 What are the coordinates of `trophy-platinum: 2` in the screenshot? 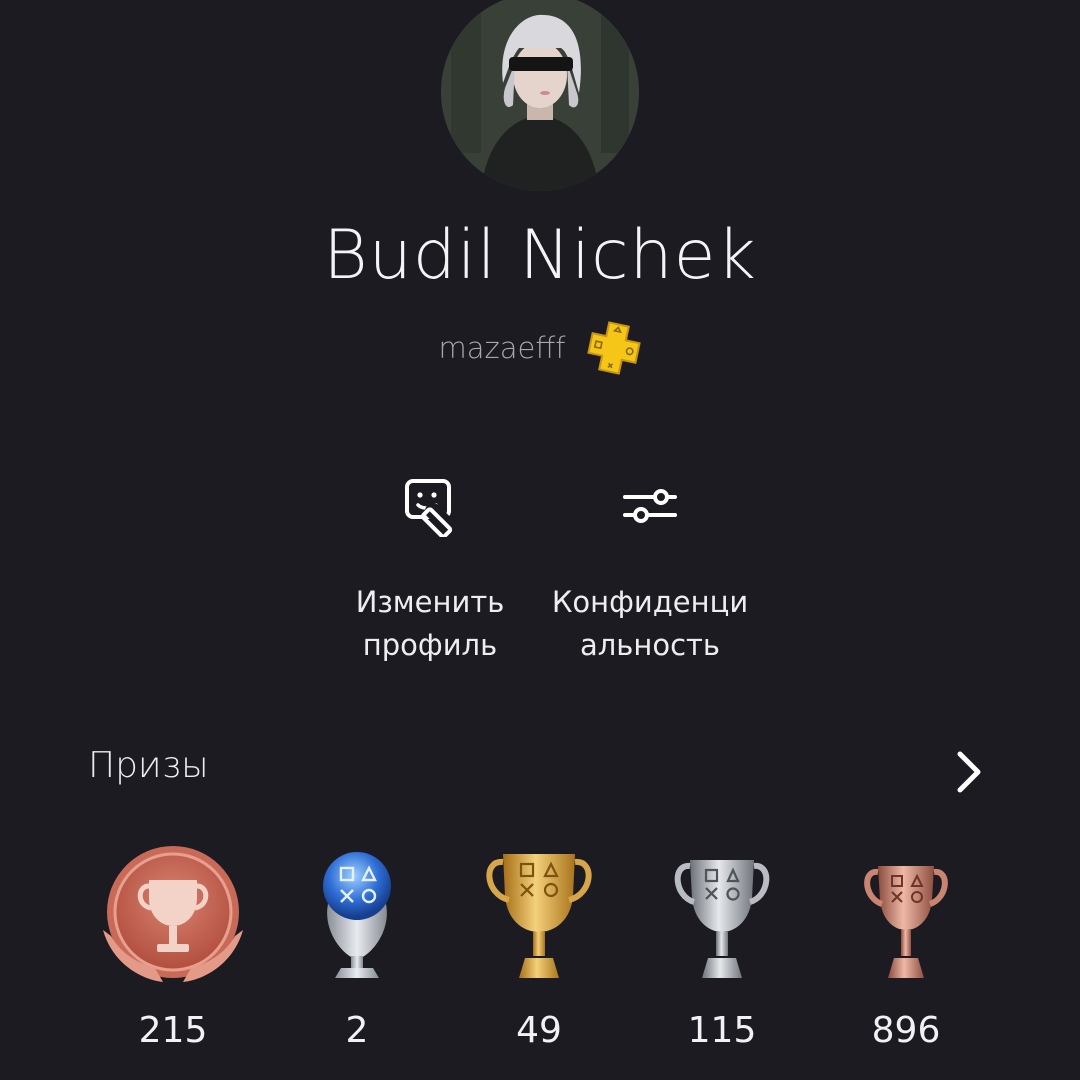 It's located at (357, 945).